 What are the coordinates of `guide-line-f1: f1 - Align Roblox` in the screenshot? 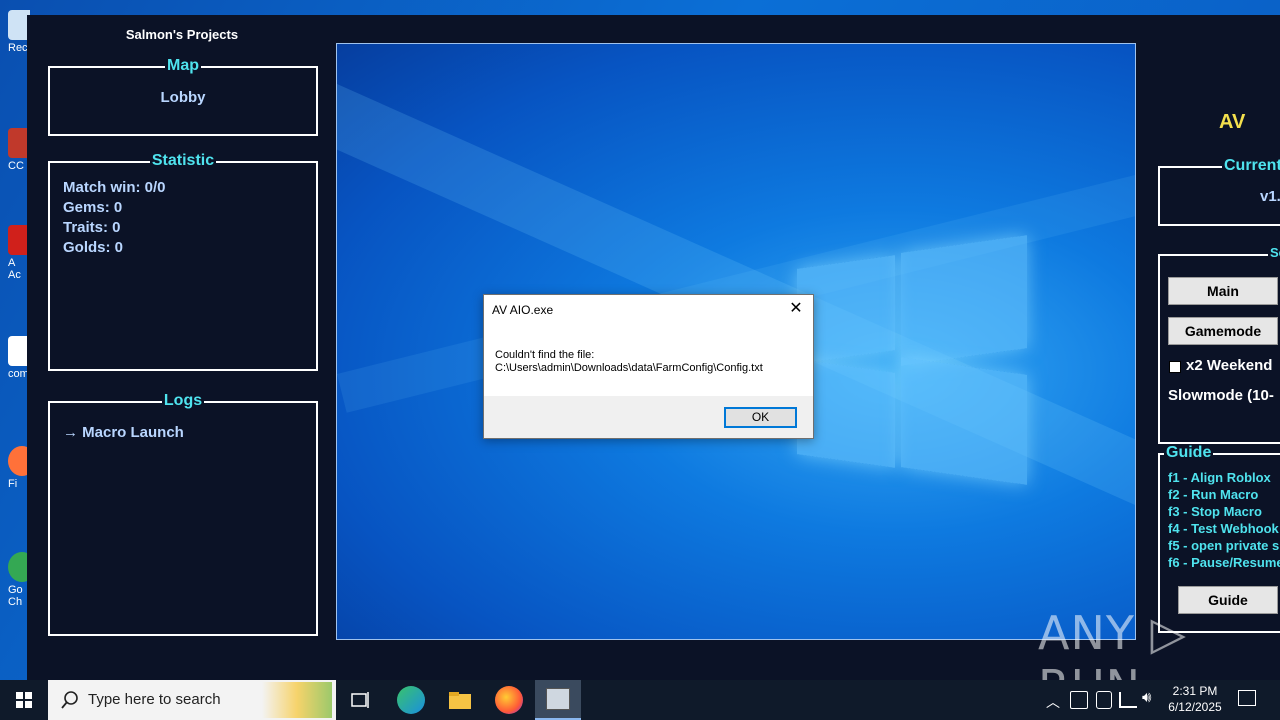 It's located at (1219, 477).